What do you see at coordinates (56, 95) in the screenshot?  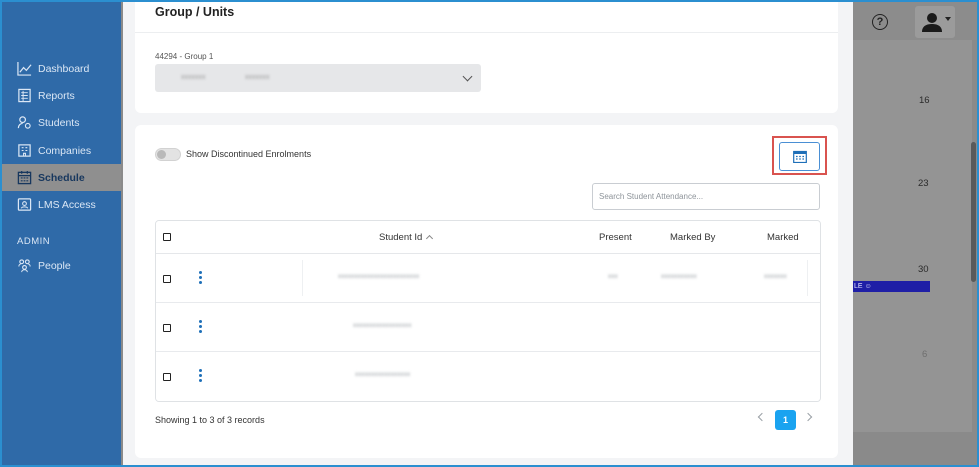 I see `sidebar-item-label: Reports` at bounding box center [56, 95].